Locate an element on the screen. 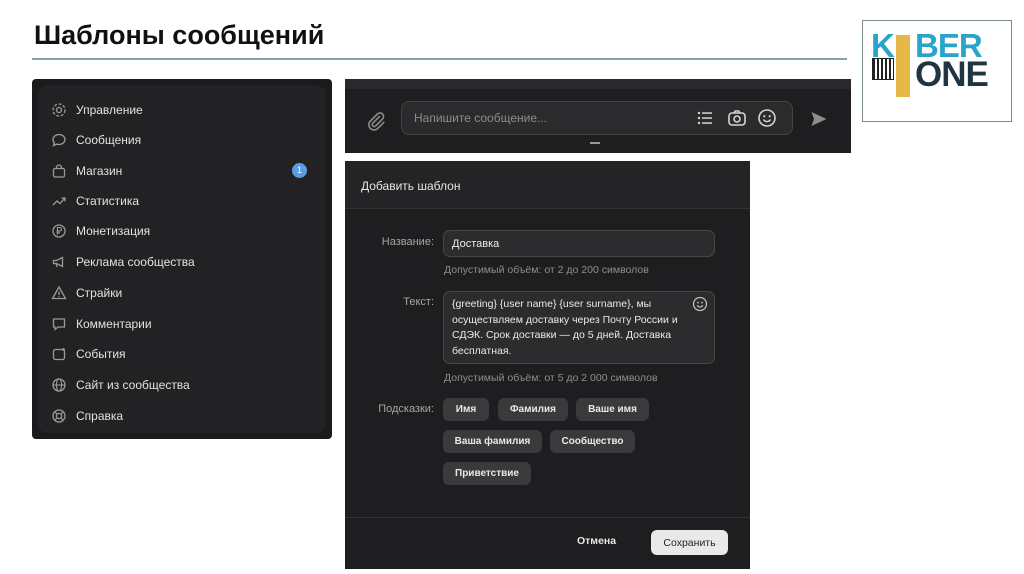 This screenshot has height=574, width=1024. dialog-footer: Отмена Сохранить is located at coordinates (547, 543).